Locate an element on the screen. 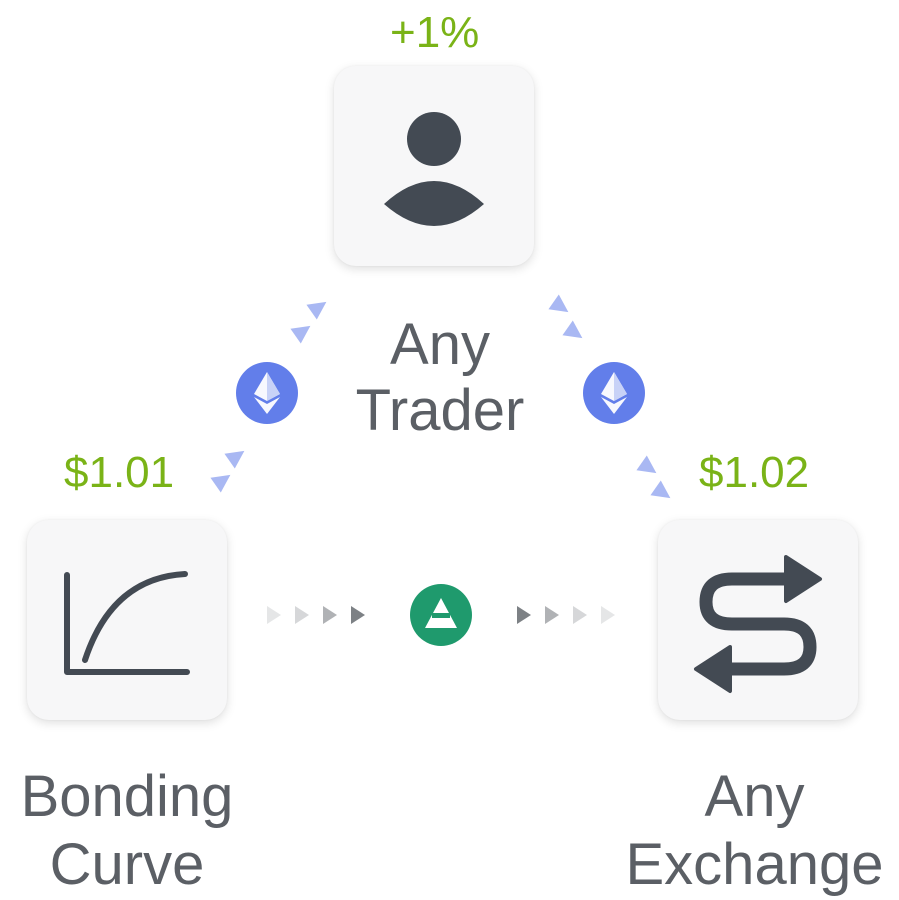  person-icon is located at coordinates (434, 169).